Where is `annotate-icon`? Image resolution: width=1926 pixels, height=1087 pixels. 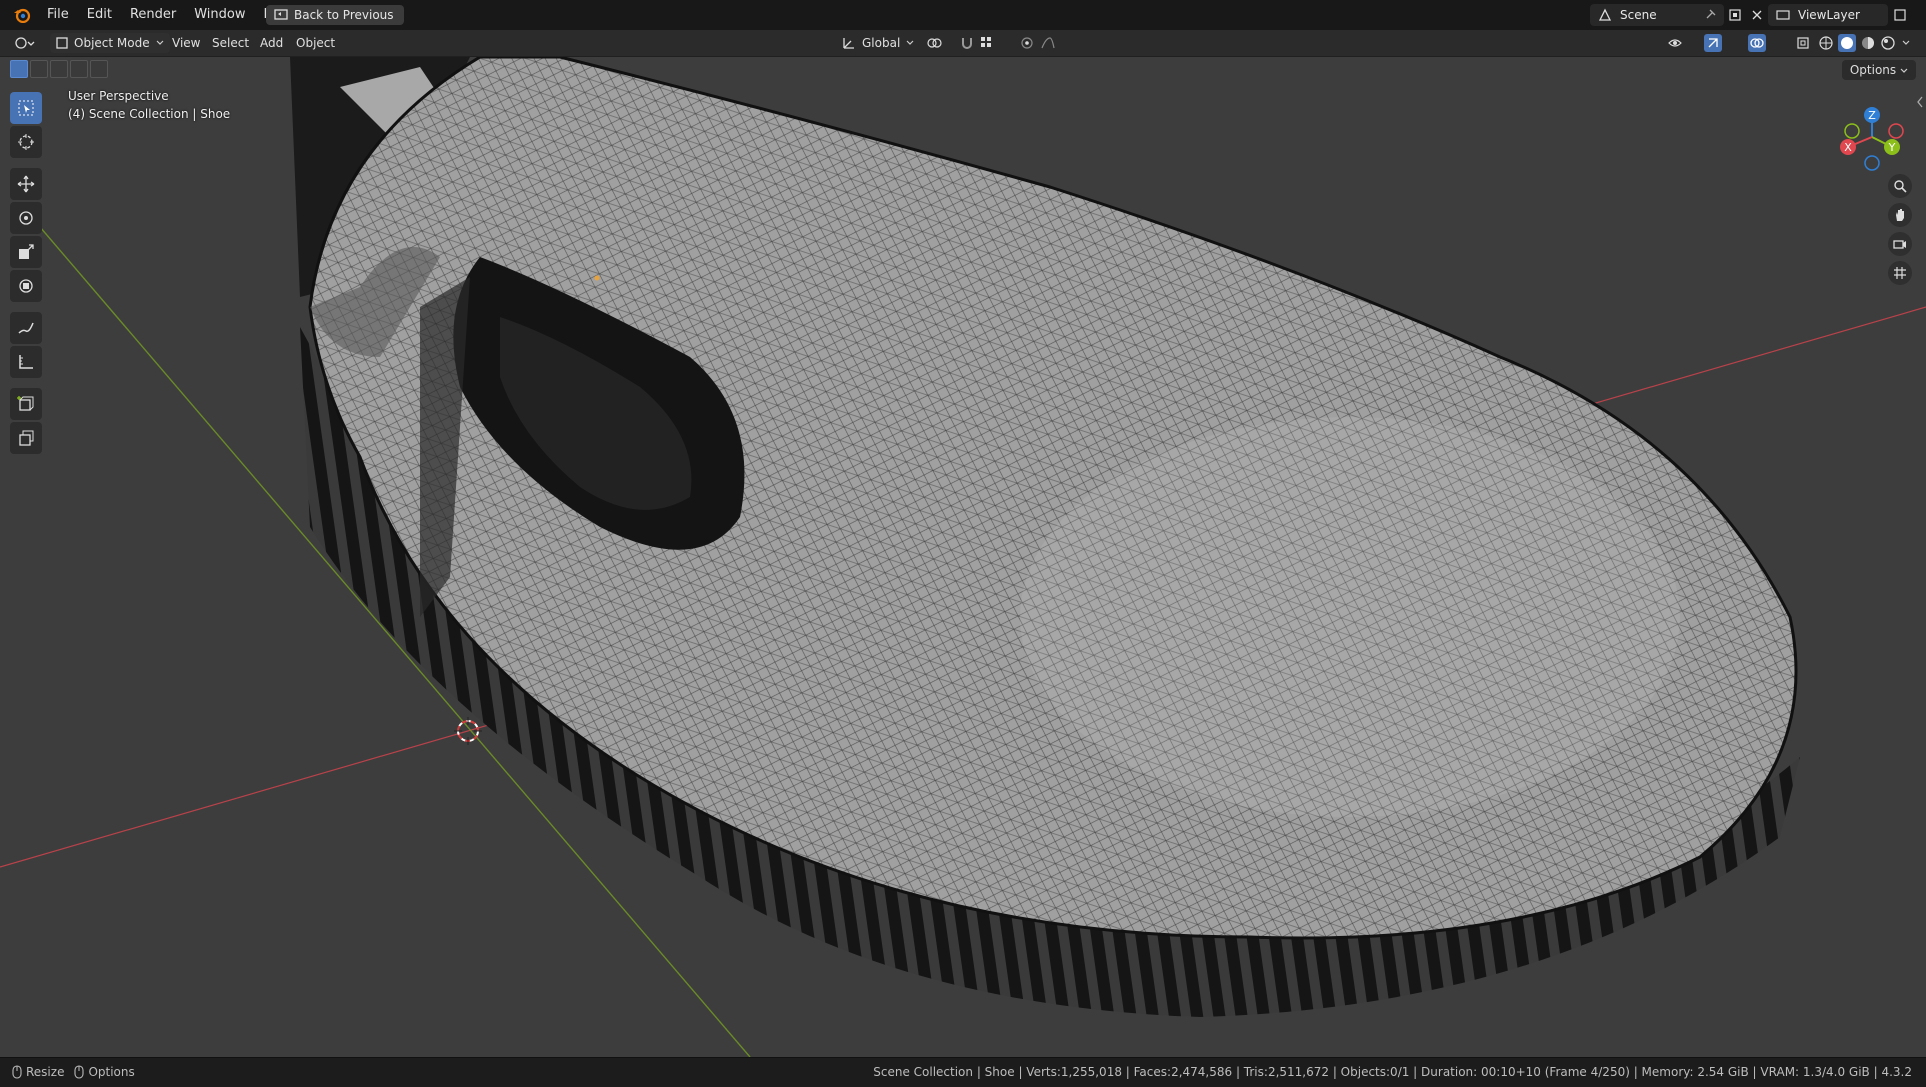
annotate-icon is located at coordinates (26, 328).